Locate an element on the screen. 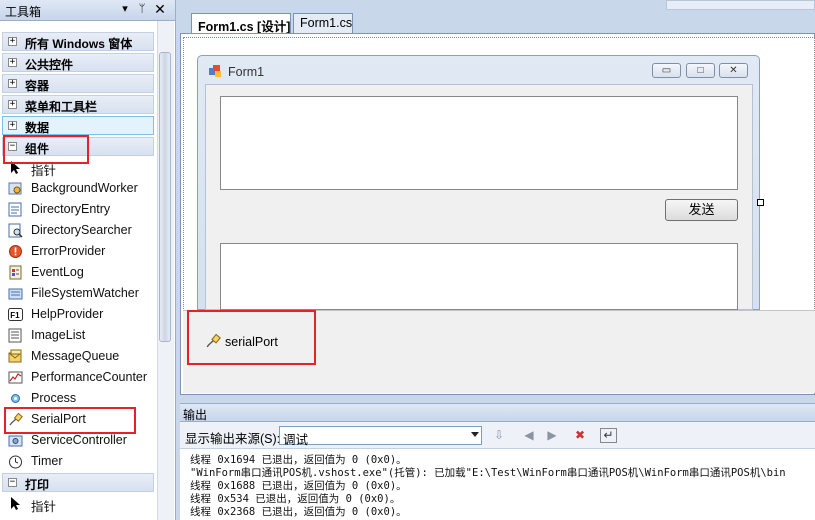  output-title: 输出 is located at coordinates (195, 415).